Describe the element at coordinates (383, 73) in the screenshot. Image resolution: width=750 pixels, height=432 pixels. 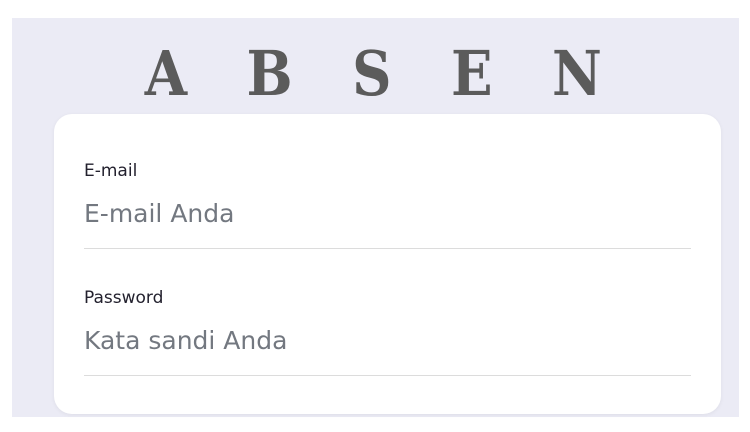
I see `app-title: A B S E N` at that location.